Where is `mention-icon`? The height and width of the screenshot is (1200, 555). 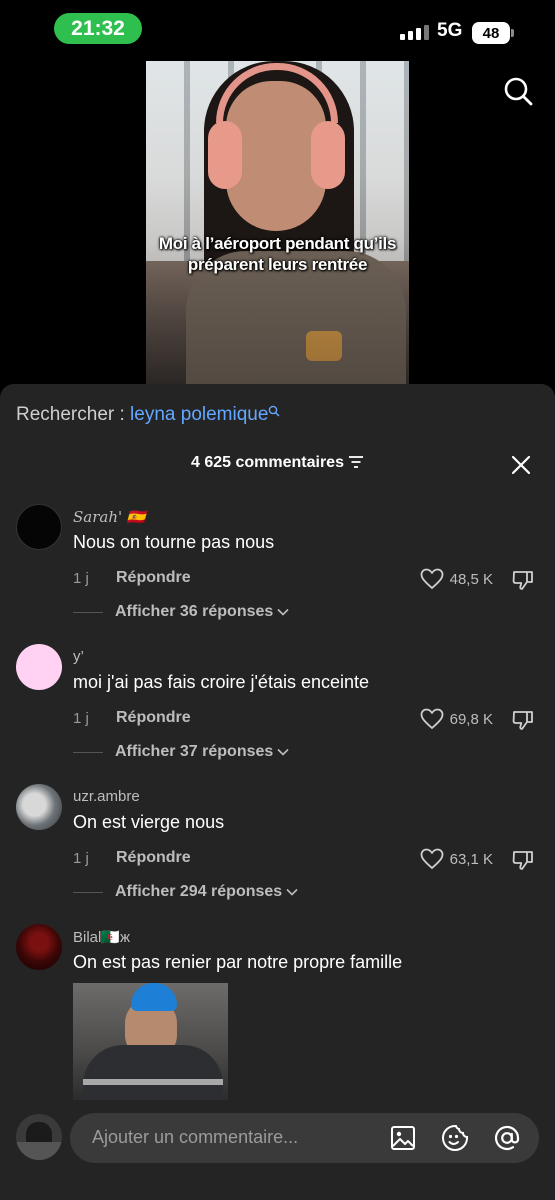
mention-icon is located at coordinates (507, 1138).